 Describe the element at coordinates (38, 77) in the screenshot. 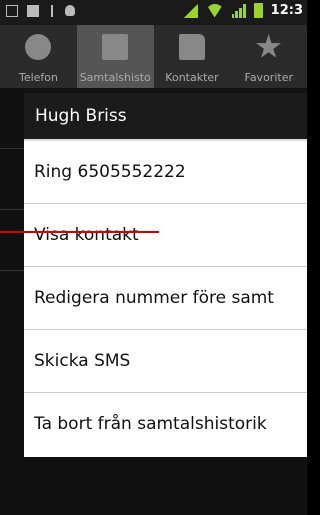

I see `tab-label: Telefon` at that location.